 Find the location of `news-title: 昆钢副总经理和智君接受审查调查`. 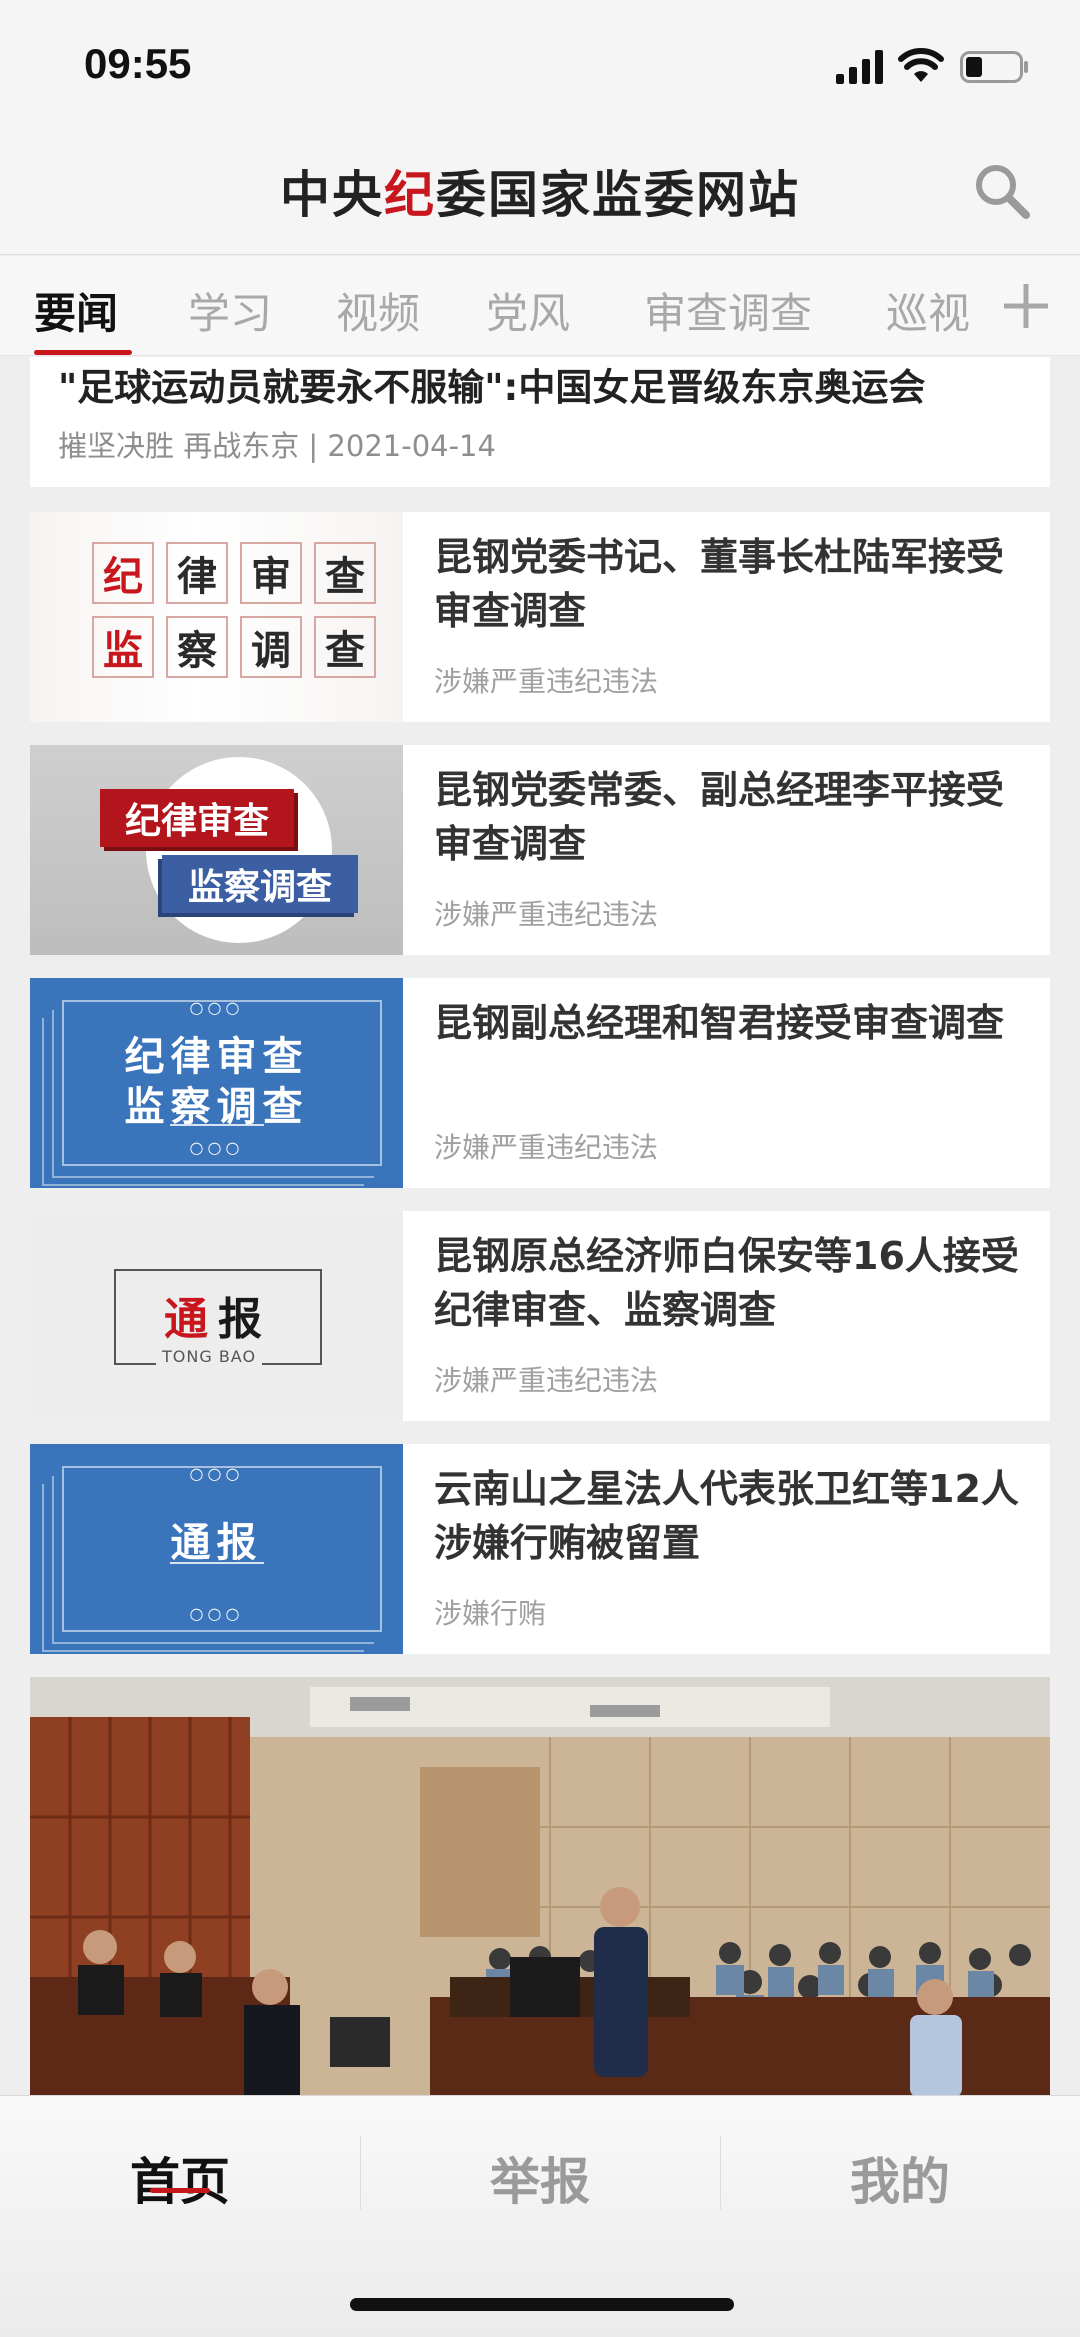

news-title: 昆钢副总经理和智君接受审查调查 is located at coordinates (719, 1023).